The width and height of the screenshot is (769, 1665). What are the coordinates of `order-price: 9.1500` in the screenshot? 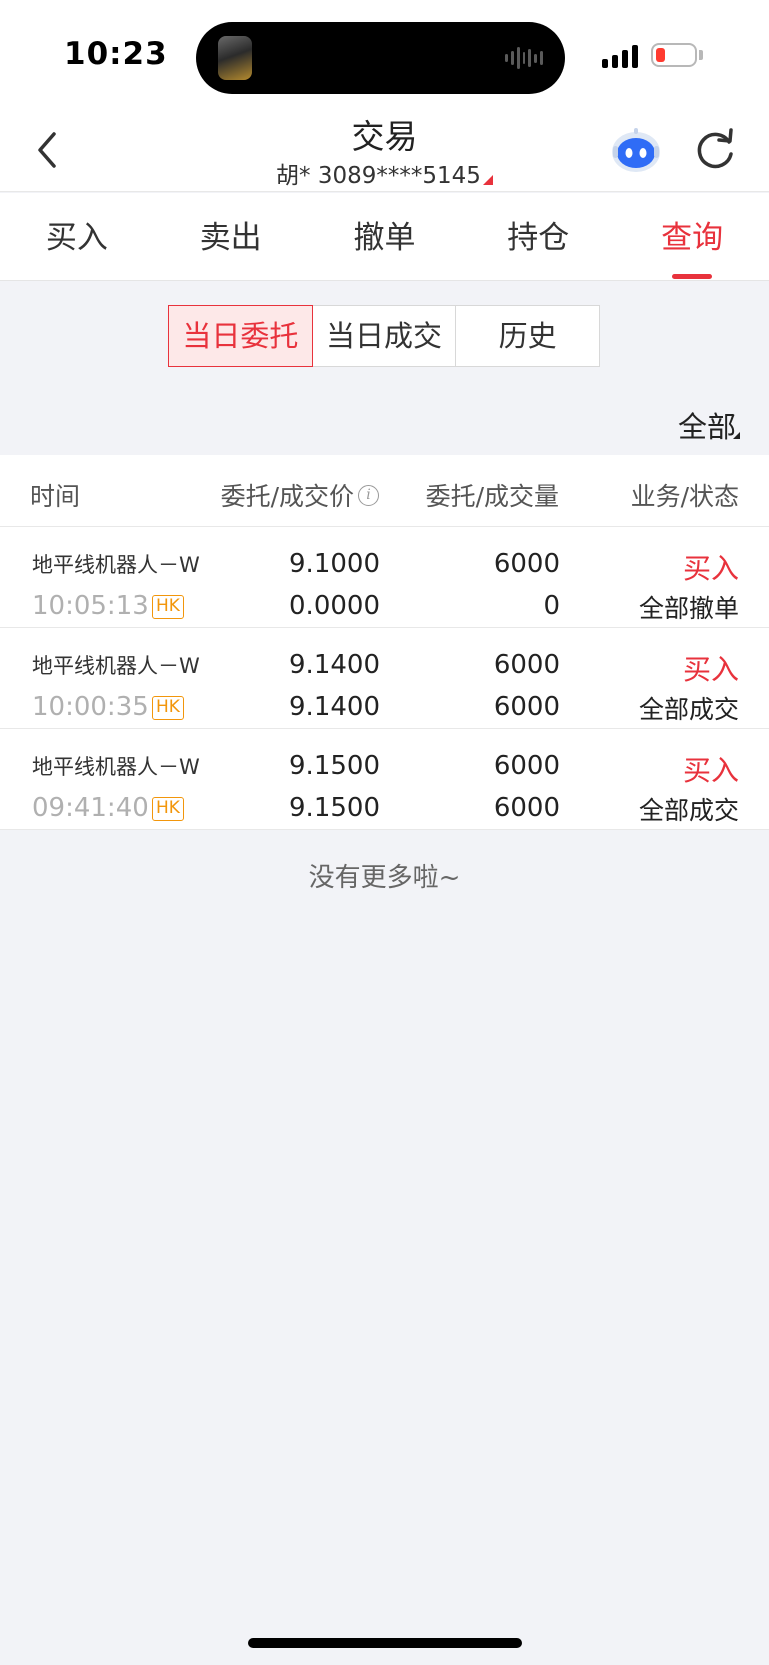 It's located at (334, 766).